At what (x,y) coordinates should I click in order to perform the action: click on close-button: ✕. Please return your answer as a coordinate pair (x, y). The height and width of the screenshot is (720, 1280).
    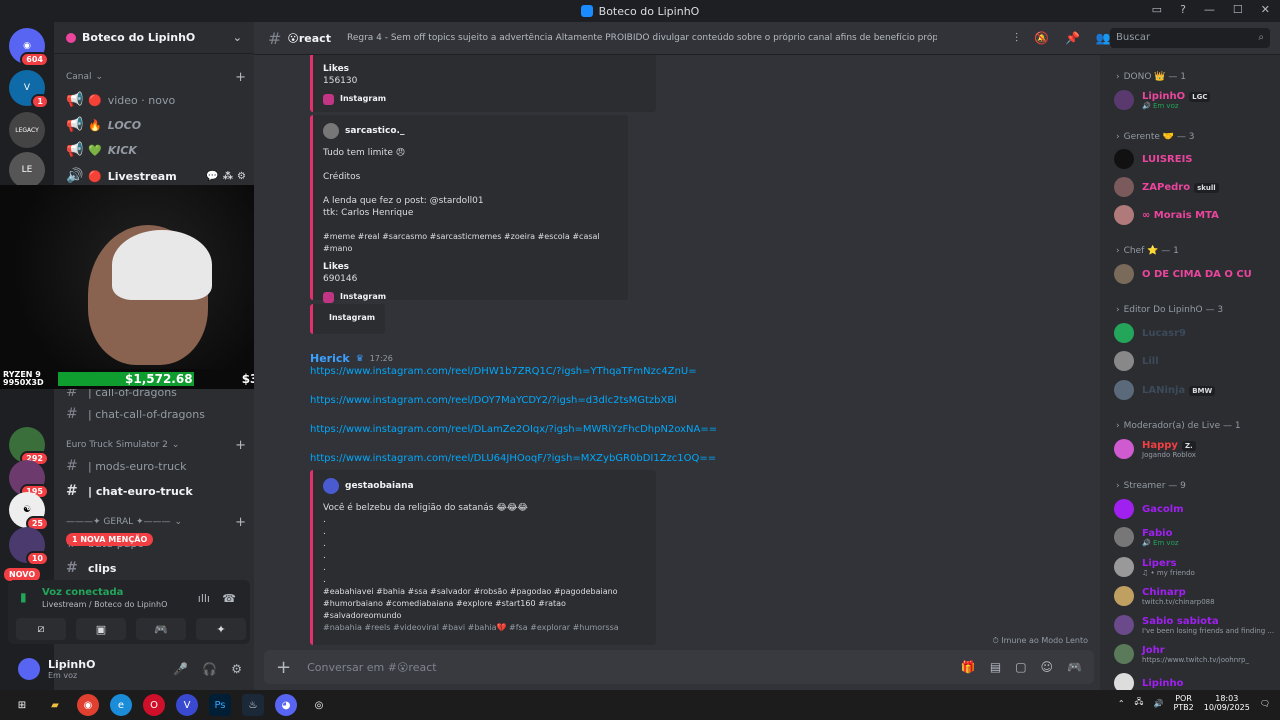
    Looking at the image, I should click on (1265, 9).